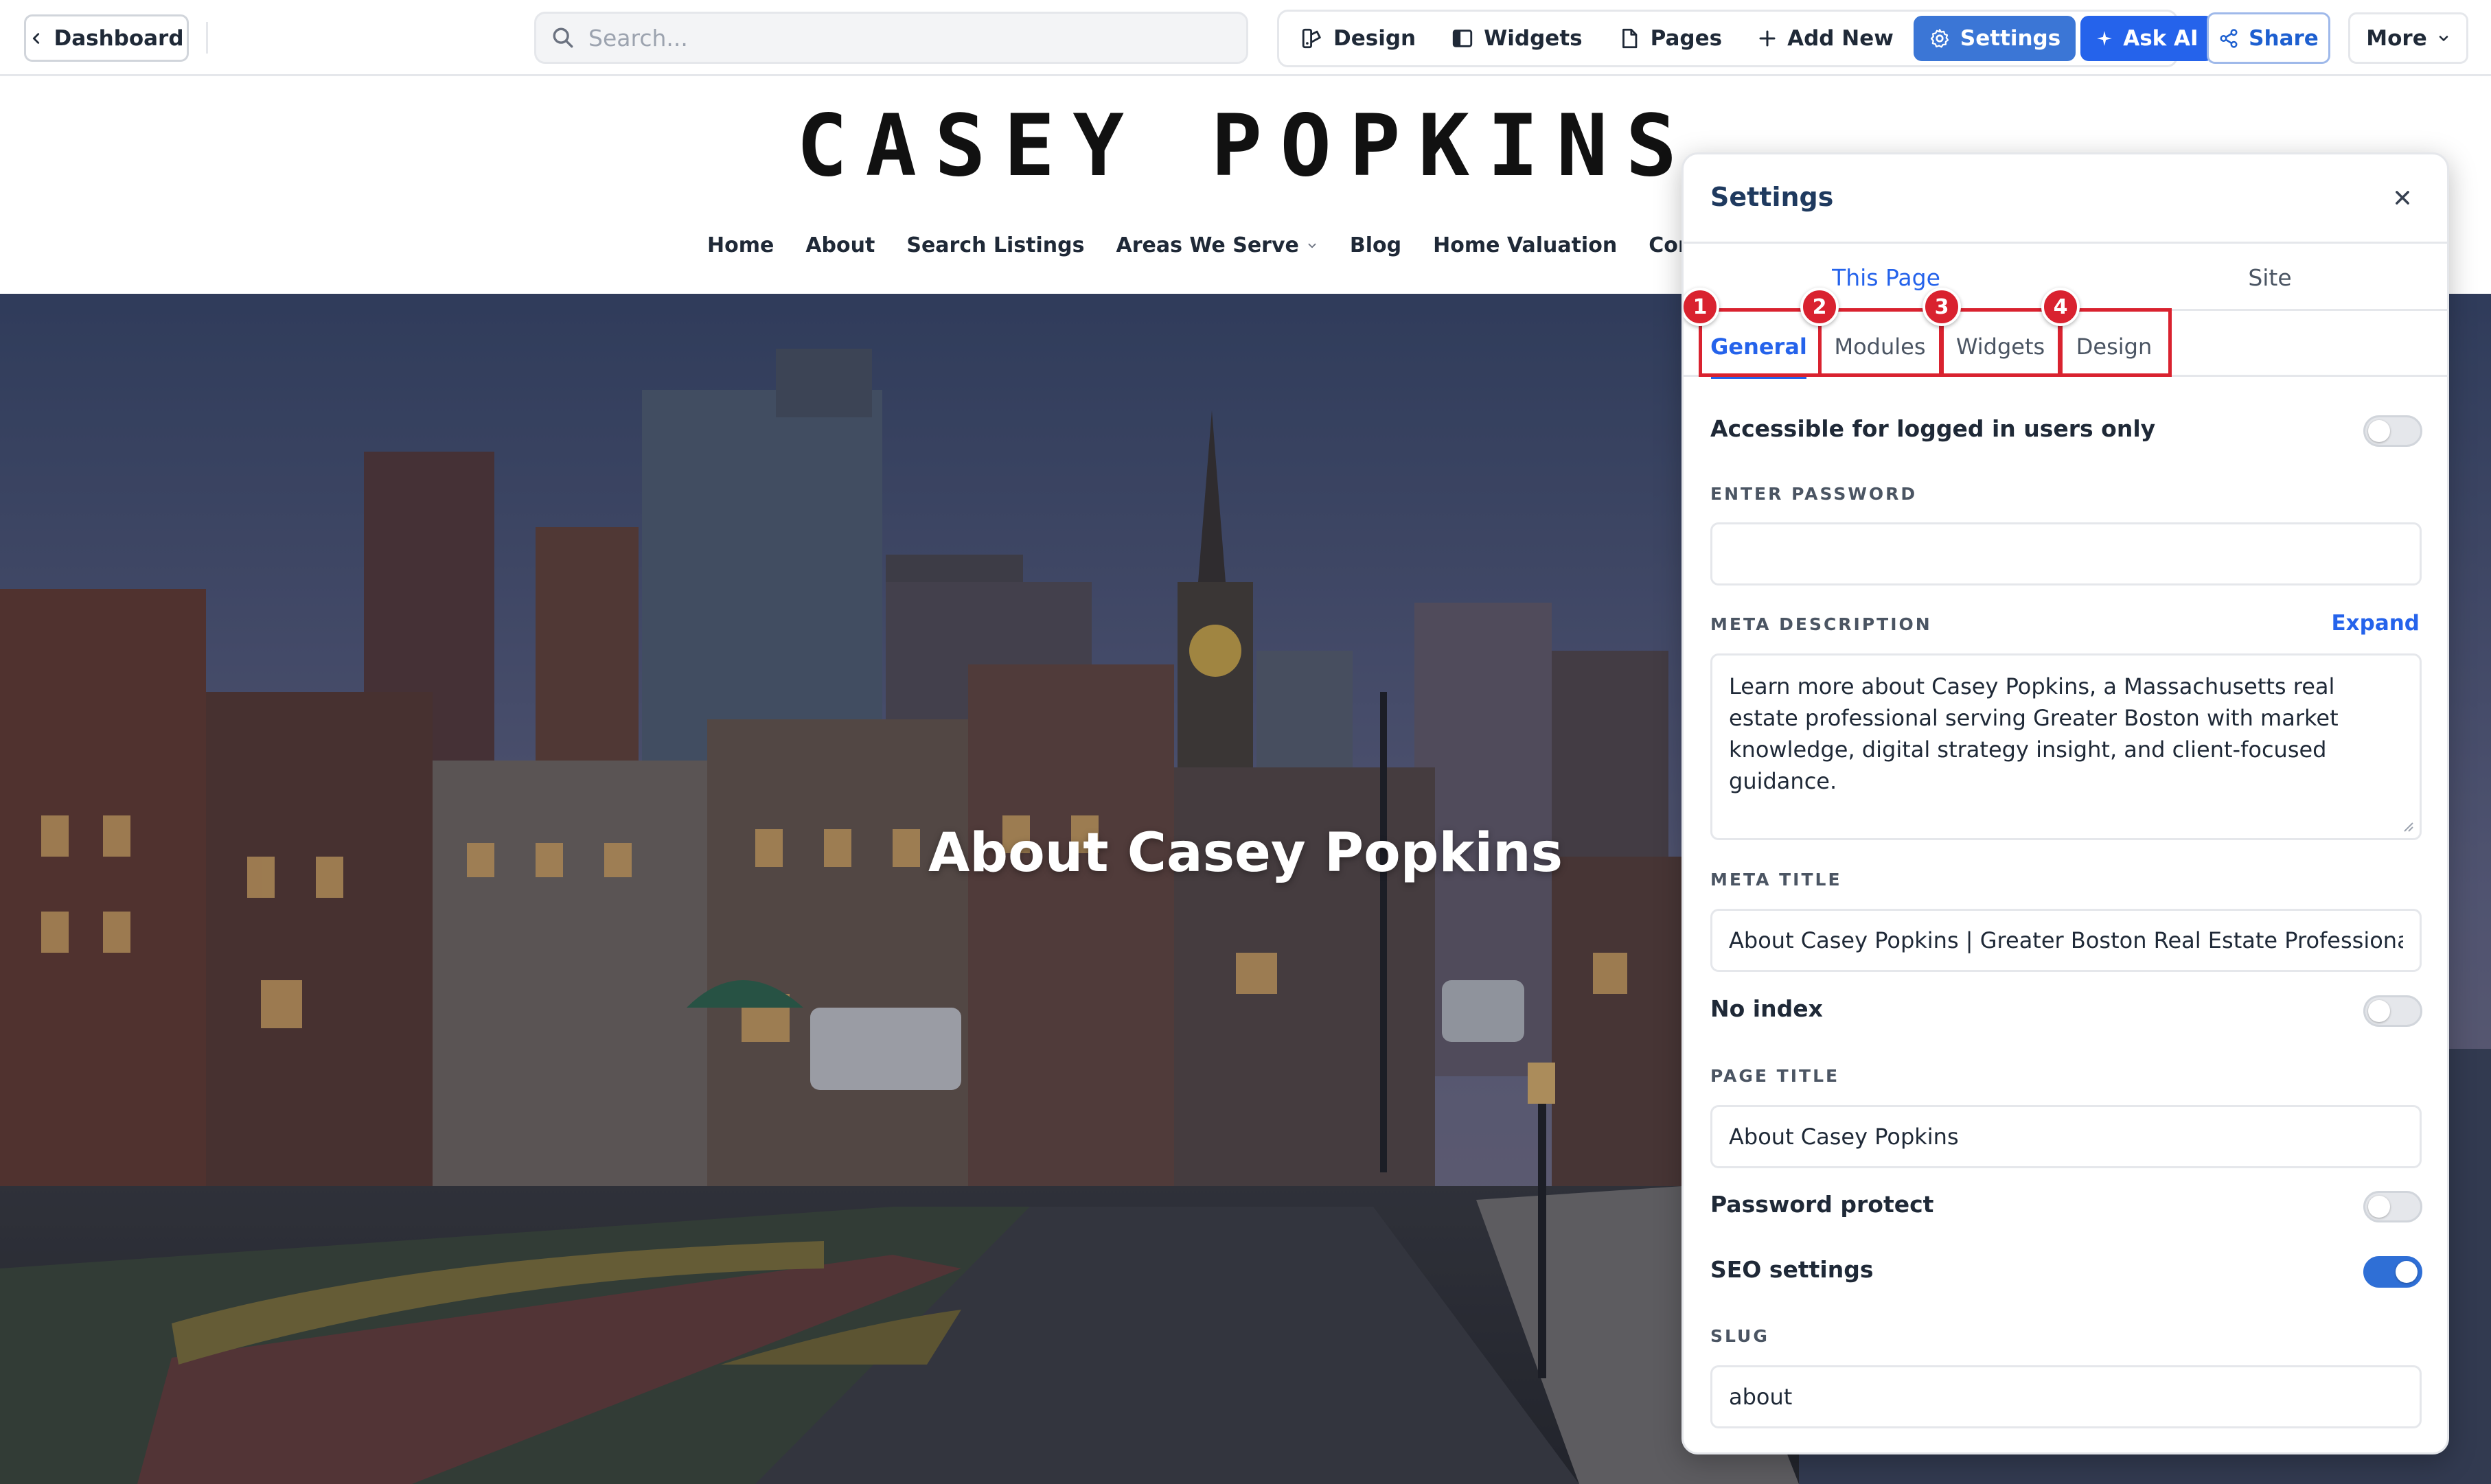  What do you see at coordinates (2010, 38) in the screenshot?
I see `settings-tool-label: Settings` at bounding box center [2010, 38].